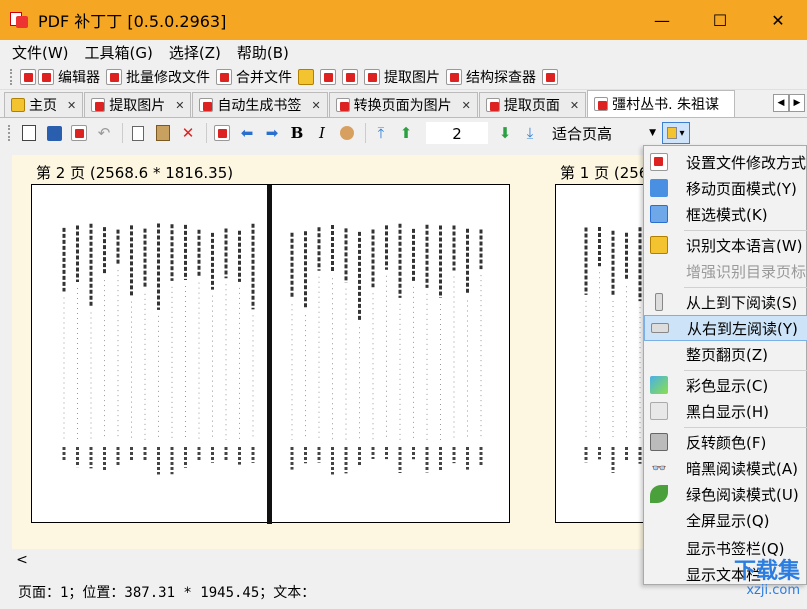 The width and height of the screenshot is (807, 609). Describe the element at coordinates (660, 328) in the screenshot. I see `horizontal-read-icon` at that location.